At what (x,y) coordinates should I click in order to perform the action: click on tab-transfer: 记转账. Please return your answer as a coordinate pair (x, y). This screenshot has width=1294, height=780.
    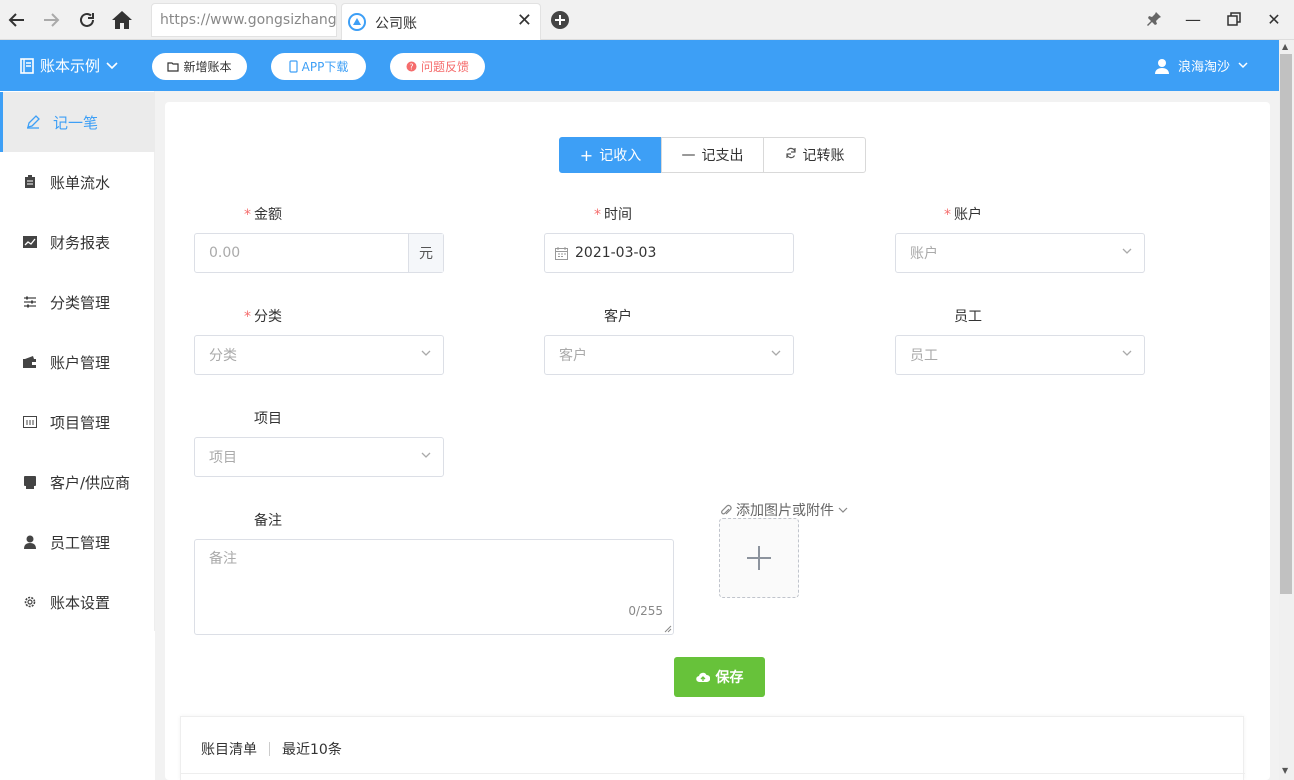
    Looking at the image, I should click on (814, 155).